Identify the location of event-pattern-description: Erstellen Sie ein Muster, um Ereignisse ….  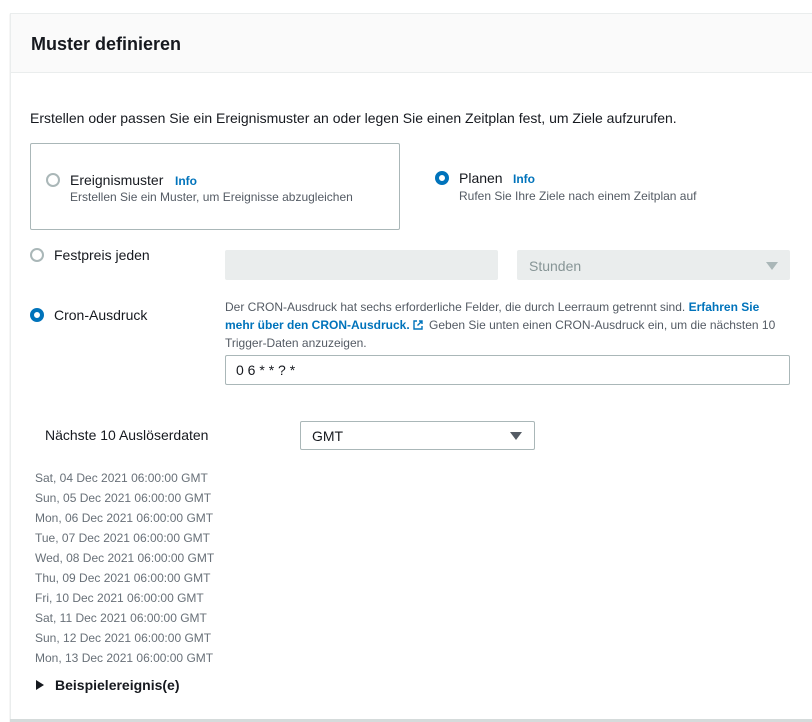
(211, 197).